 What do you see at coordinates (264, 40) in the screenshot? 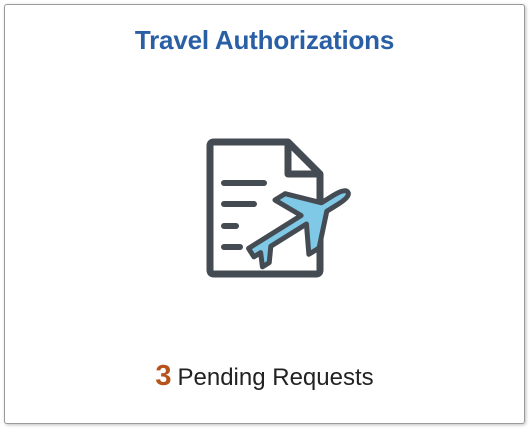
I see `tile-title: Travel Authorizations` at bounding box center [264, 40].